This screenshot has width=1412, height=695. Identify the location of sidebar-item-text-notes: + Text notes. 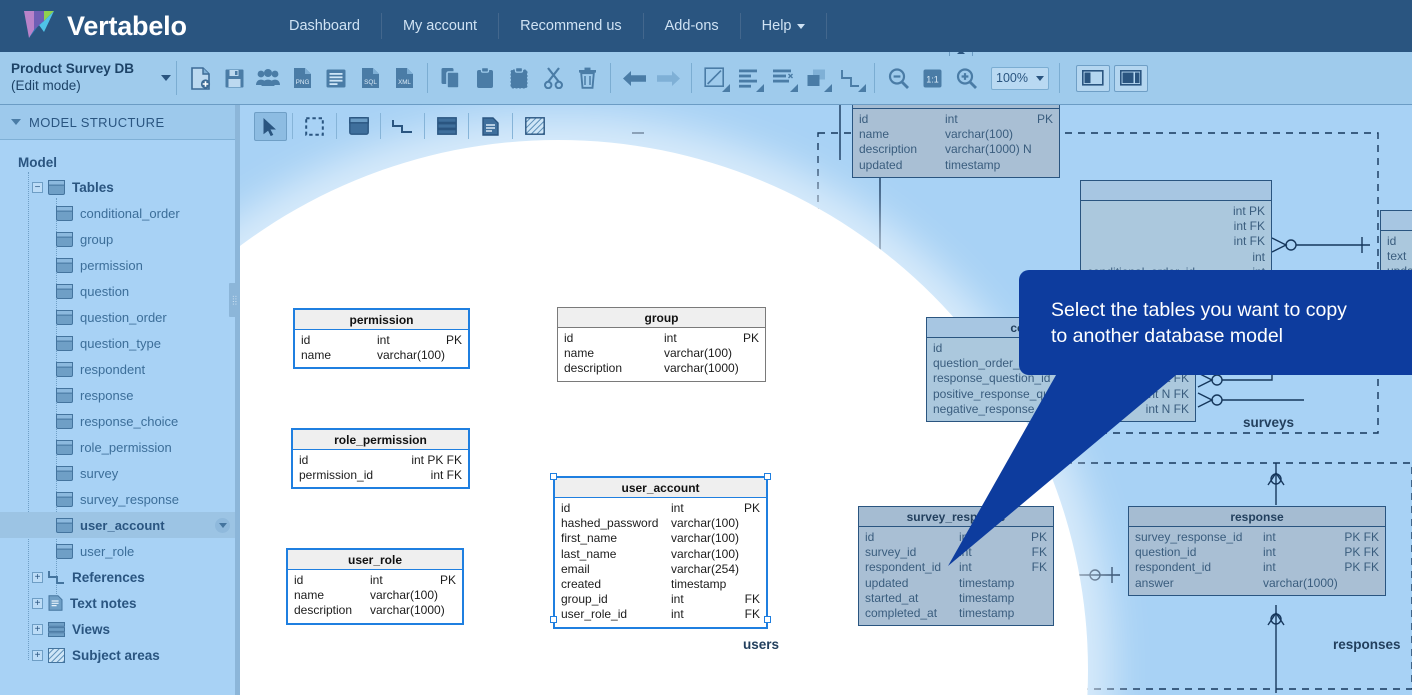
(120, 603).